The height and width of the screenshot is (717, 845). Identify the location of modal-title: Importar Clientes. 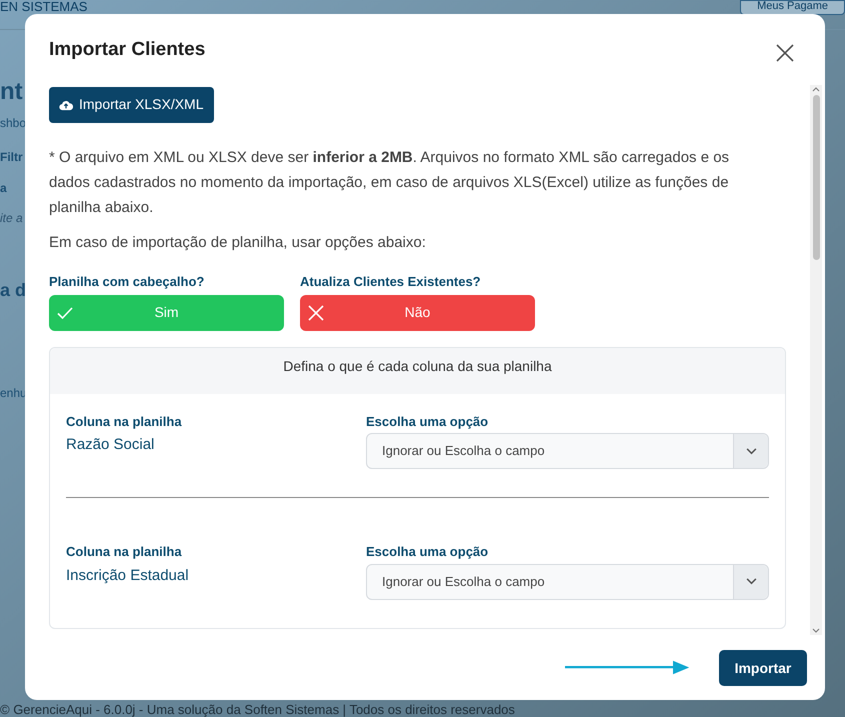
(127, 50).